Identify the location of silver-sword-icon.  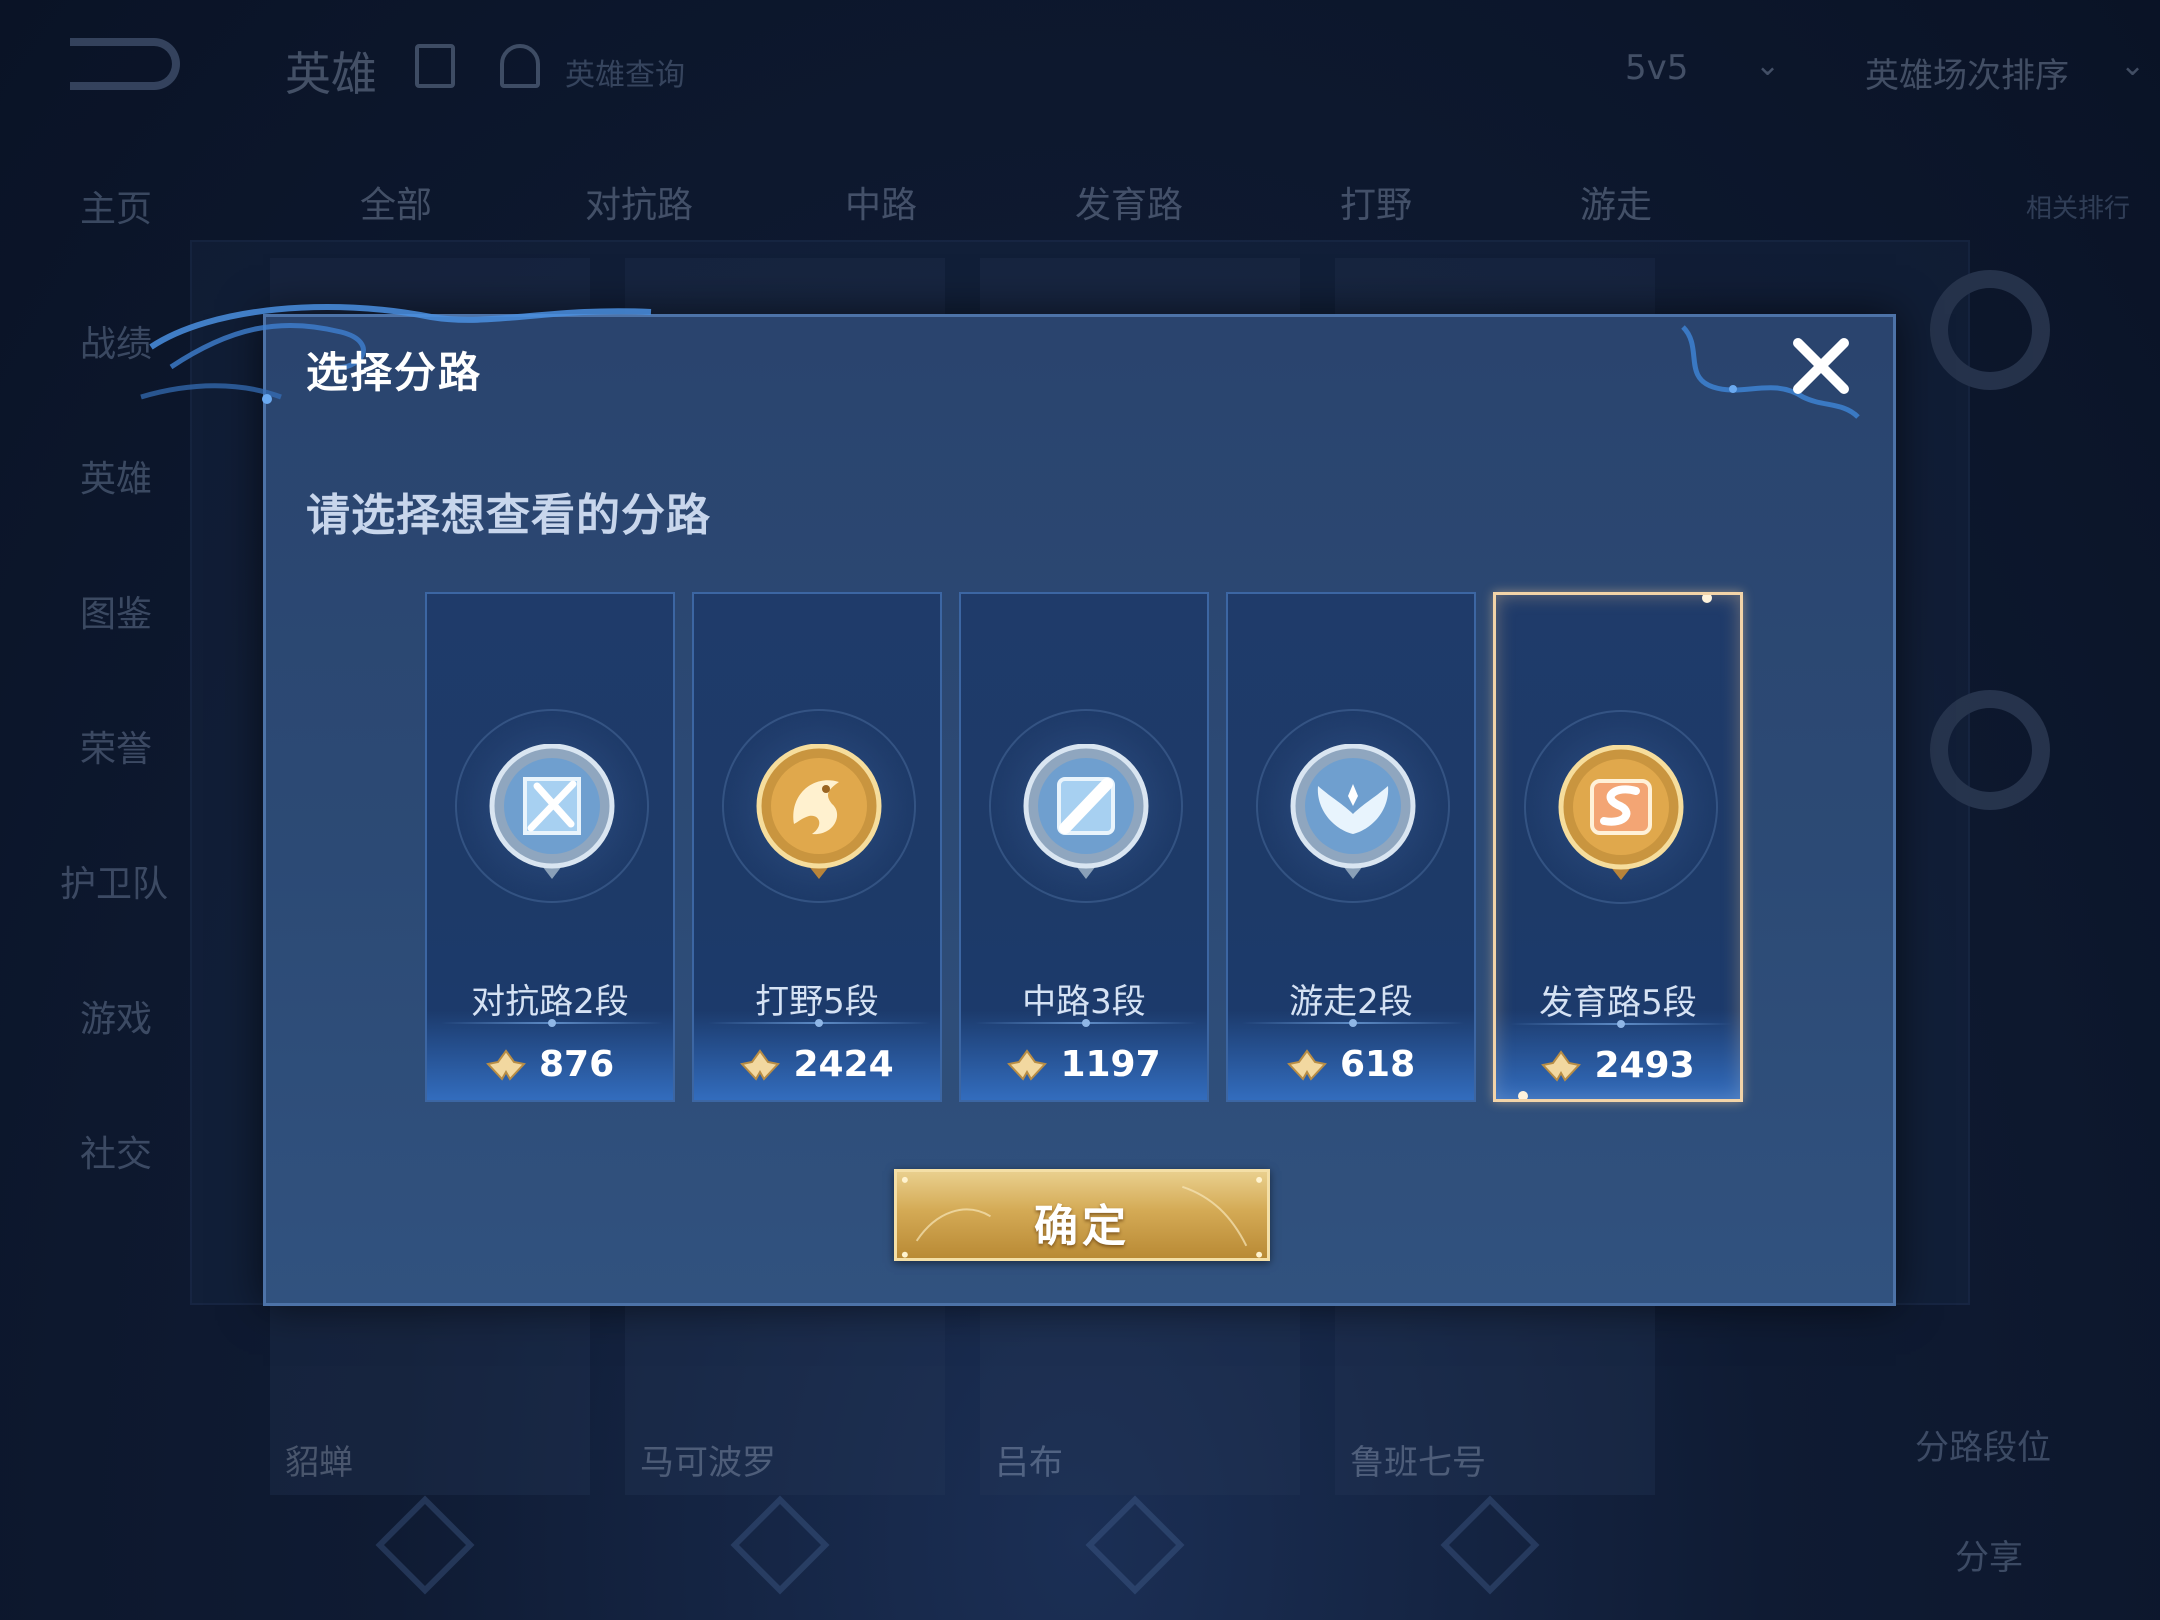
(552, 811).